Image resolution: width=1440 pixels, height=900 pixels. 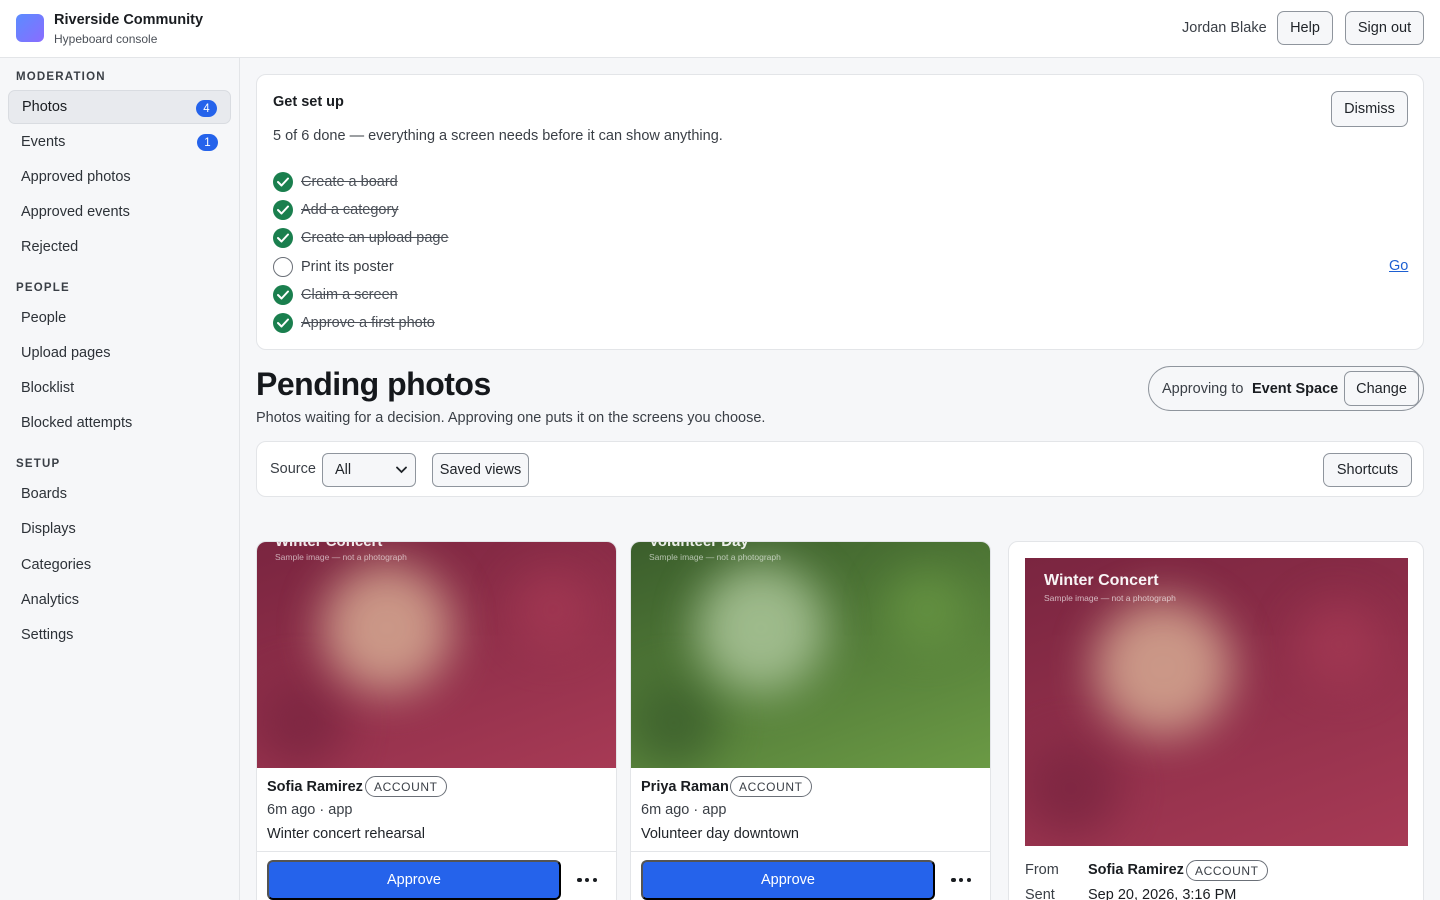 What do you see at coordinates (61, 77) in the screenshot?
I see `sidebar-section-moderation: MODERATION` at bounding box center [61, 77].